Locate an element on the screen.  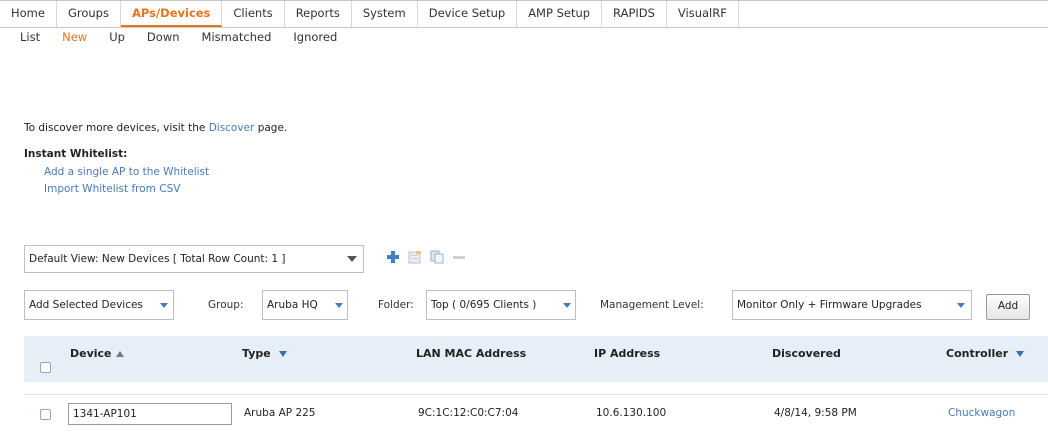
tab-clients: Clients is located at coordinates (253, 14).